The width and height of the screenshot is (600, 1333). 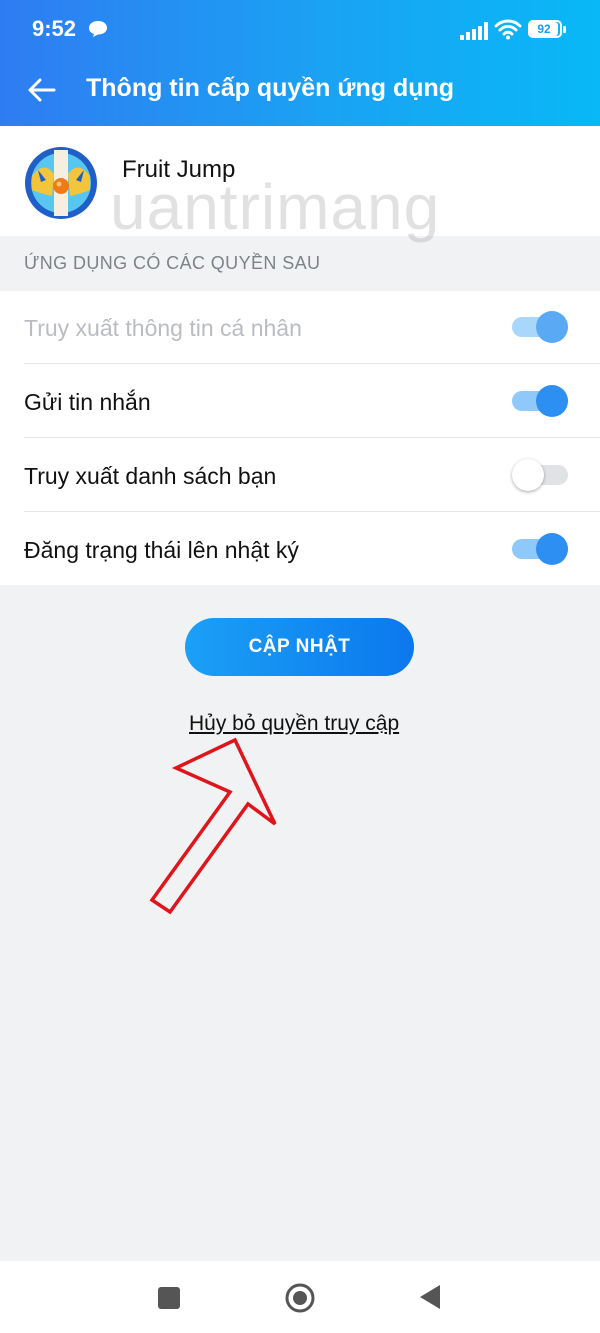 What do you see at coordinates (300, 184) in the screenshot?
I see `app-info-card: uantrimang Fruit Jump` at bounding box center [300, 184].